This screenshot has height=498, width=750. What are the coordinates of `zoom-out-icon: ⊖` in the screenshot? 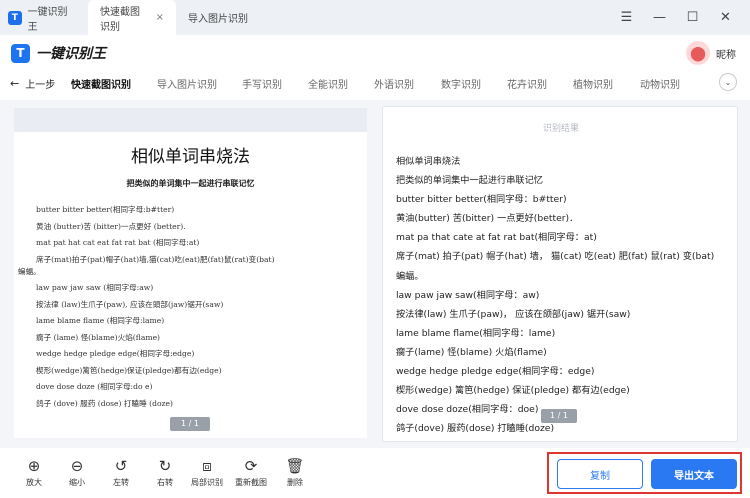 It's located at (77, 466).